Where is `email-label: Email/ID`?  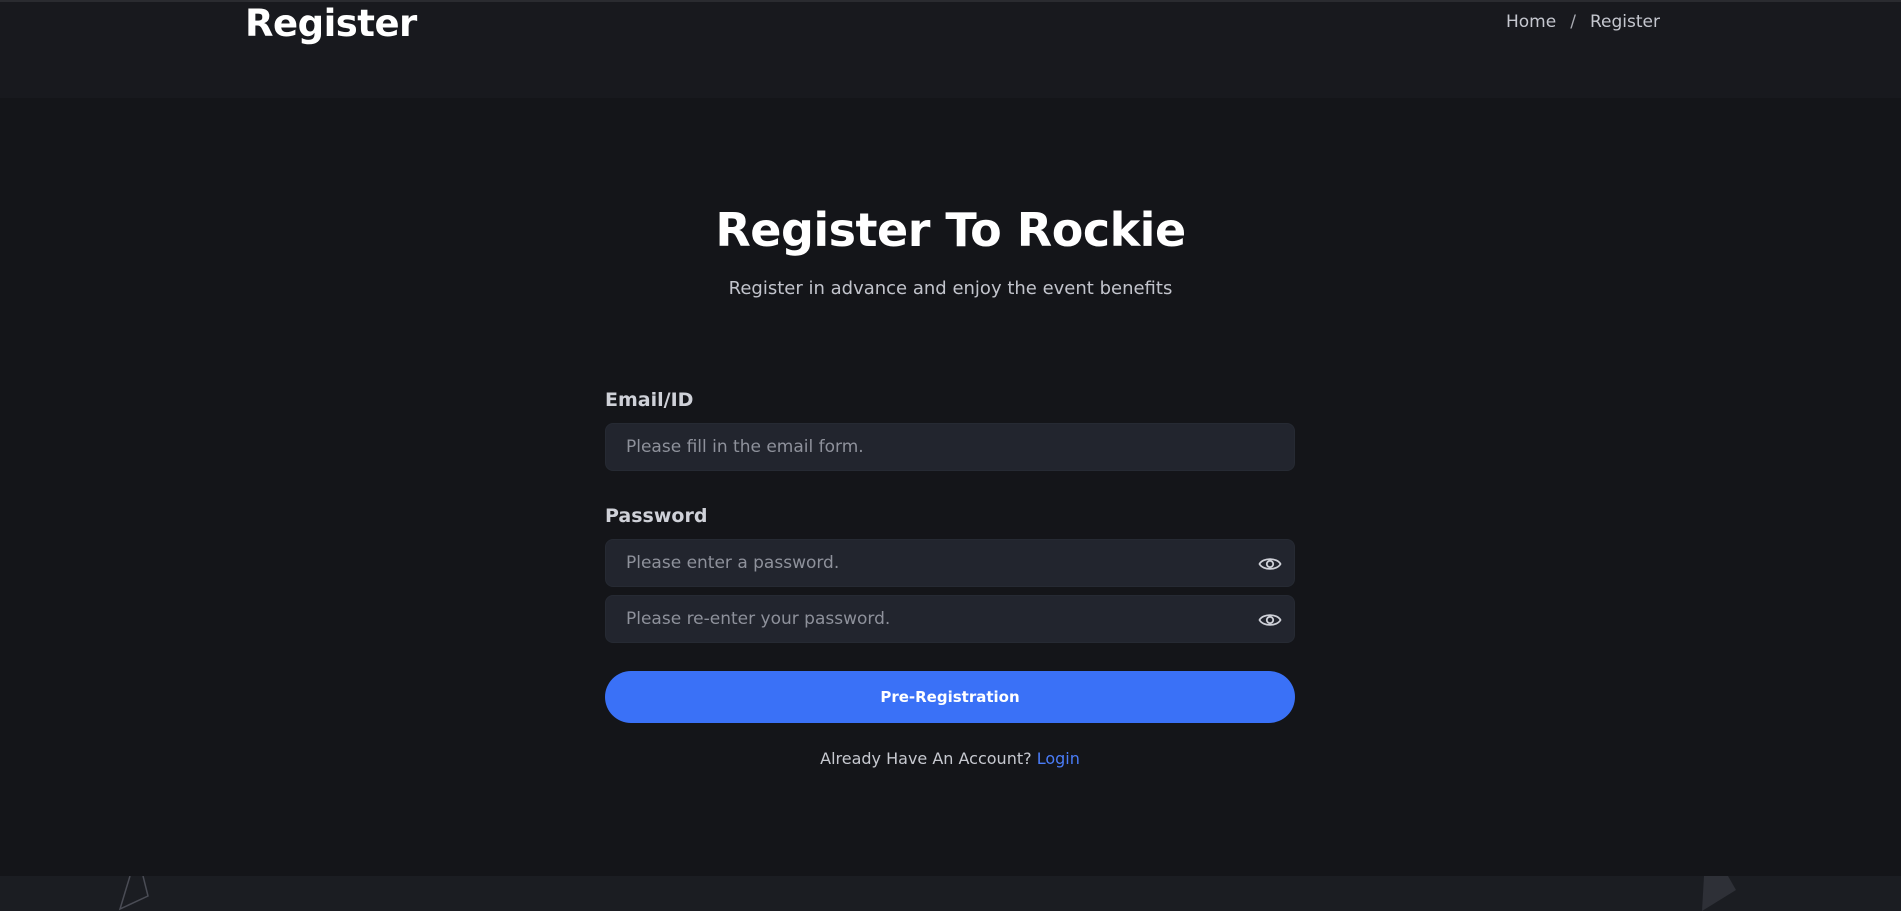 email-label: Email/ID is located at coordinates (649, 400).